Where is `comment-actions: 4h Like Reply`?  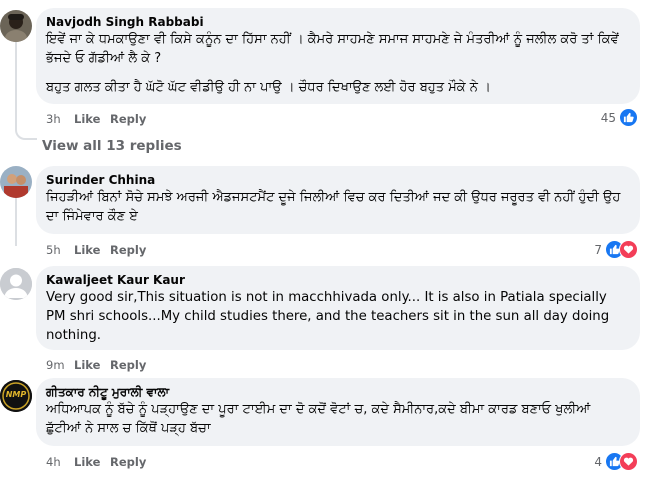 comment-actions: 4h Like Reply is located at coordinates (96, 462).